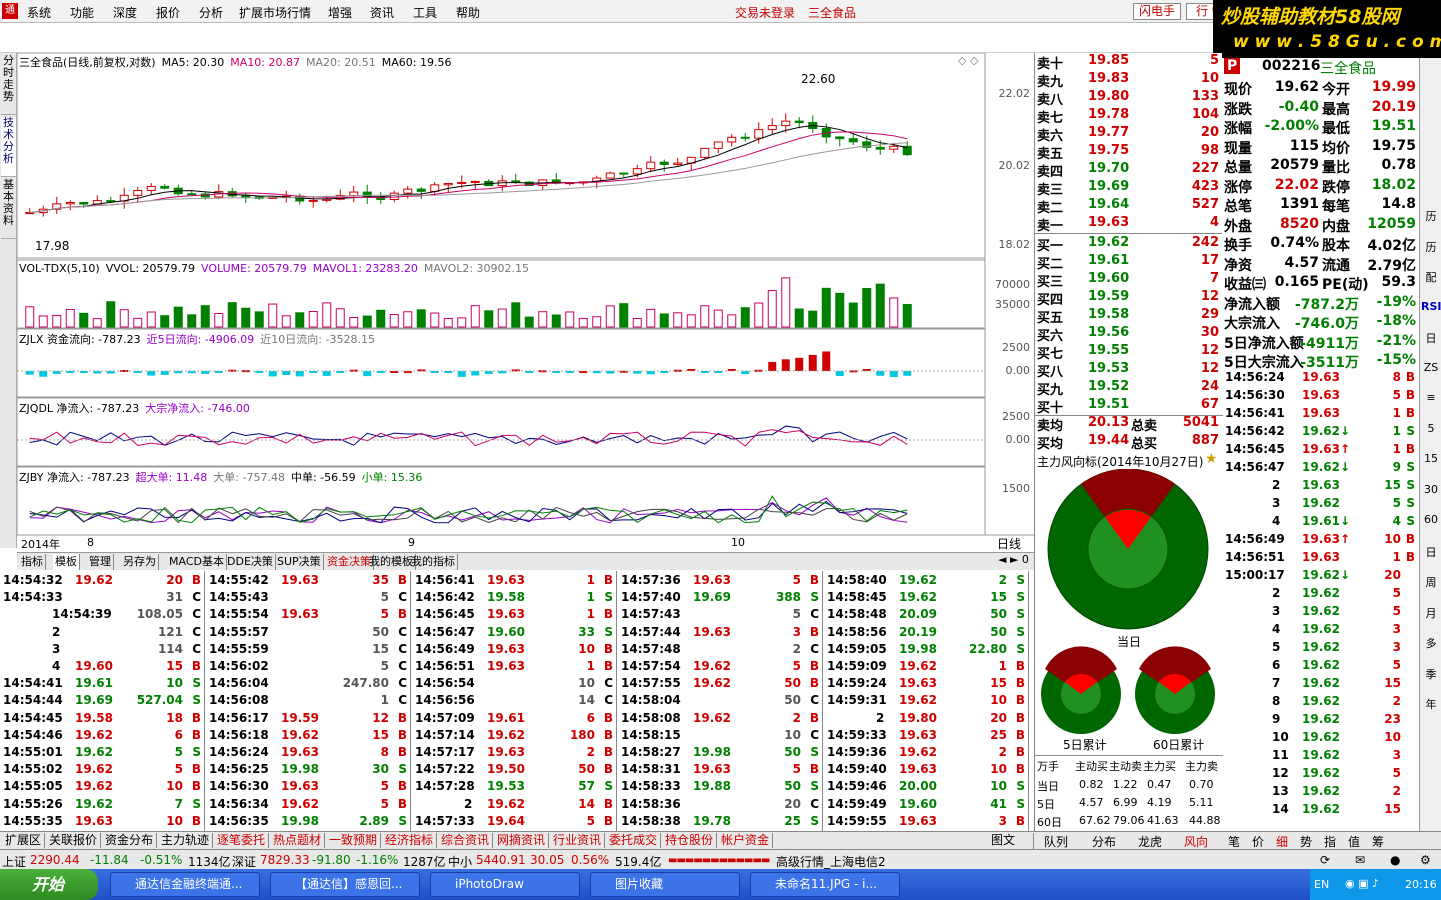 This screenshot has width=1441, height=900. What do you see at coordinates (308, 634) in the screenshot?
I see `trade-row: 14:55:57 50 C` at bounding box center [308, 634].